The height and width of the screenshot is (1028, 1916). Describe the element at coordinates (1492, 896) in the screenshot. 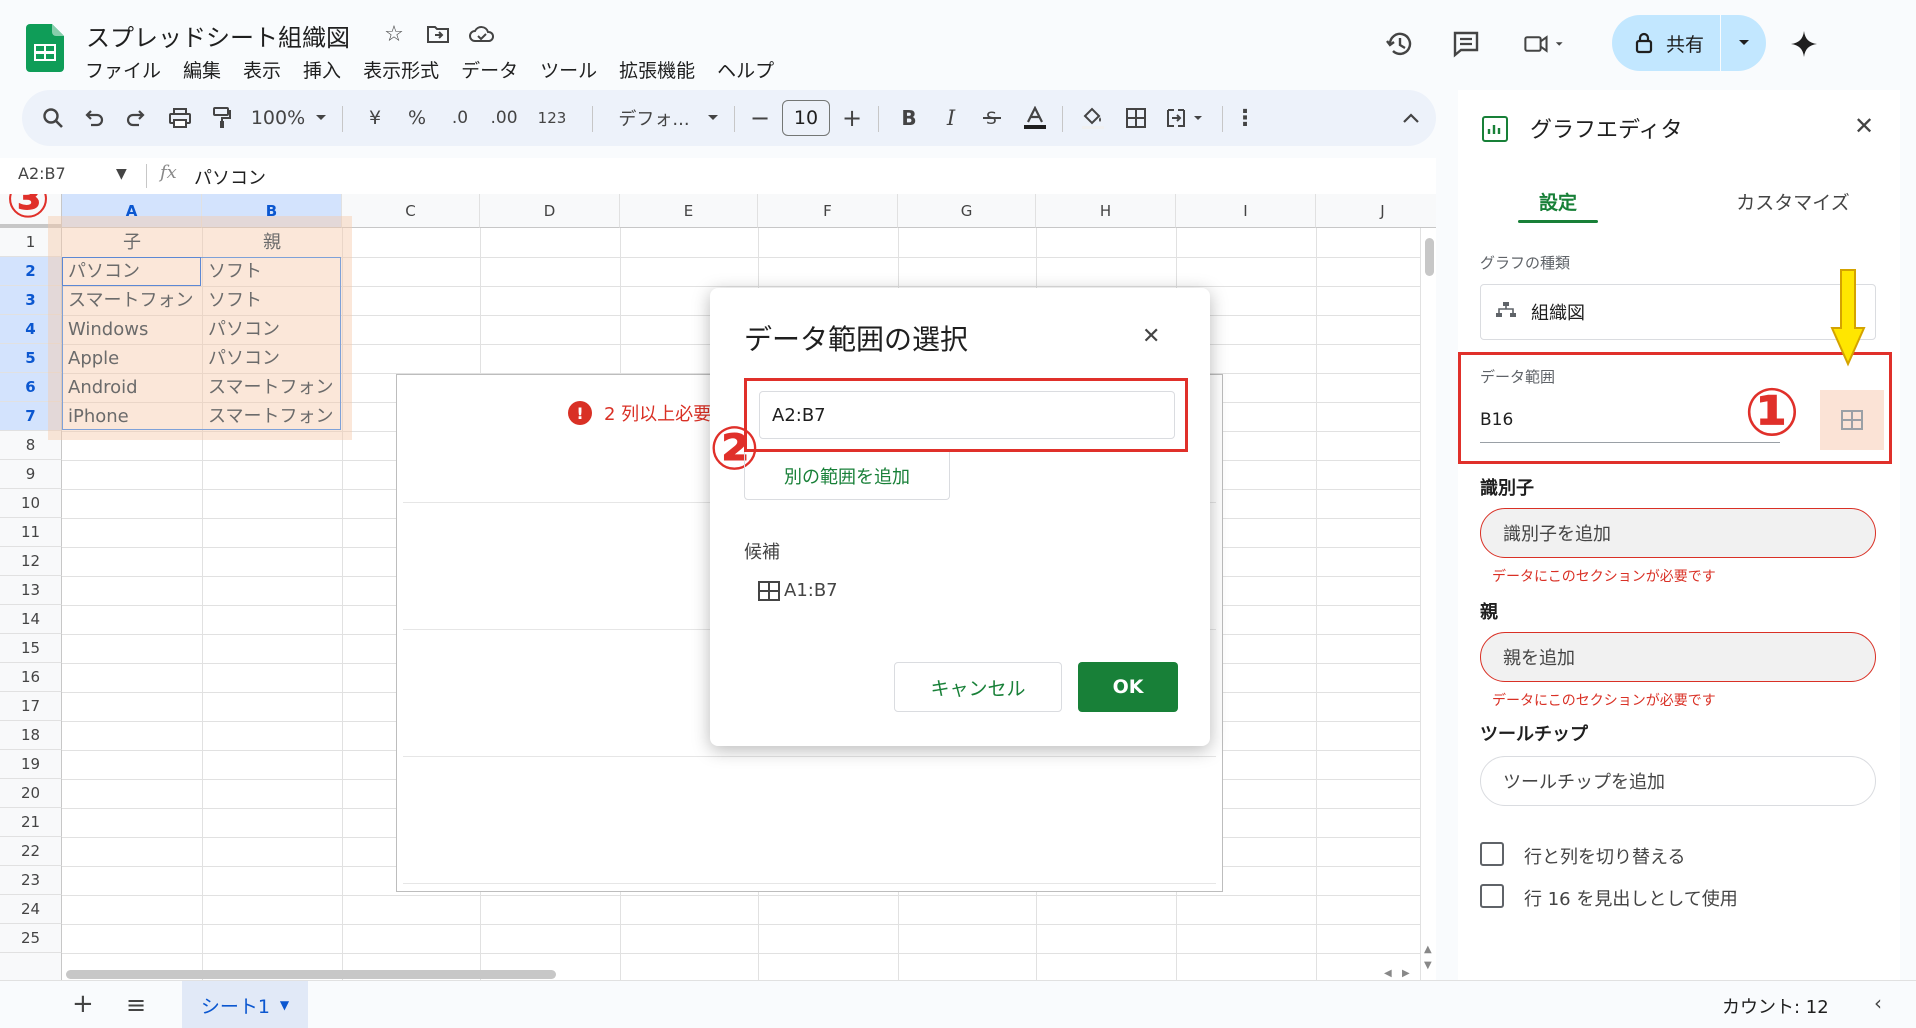

I see `use-row-header-checkbox` at that location.